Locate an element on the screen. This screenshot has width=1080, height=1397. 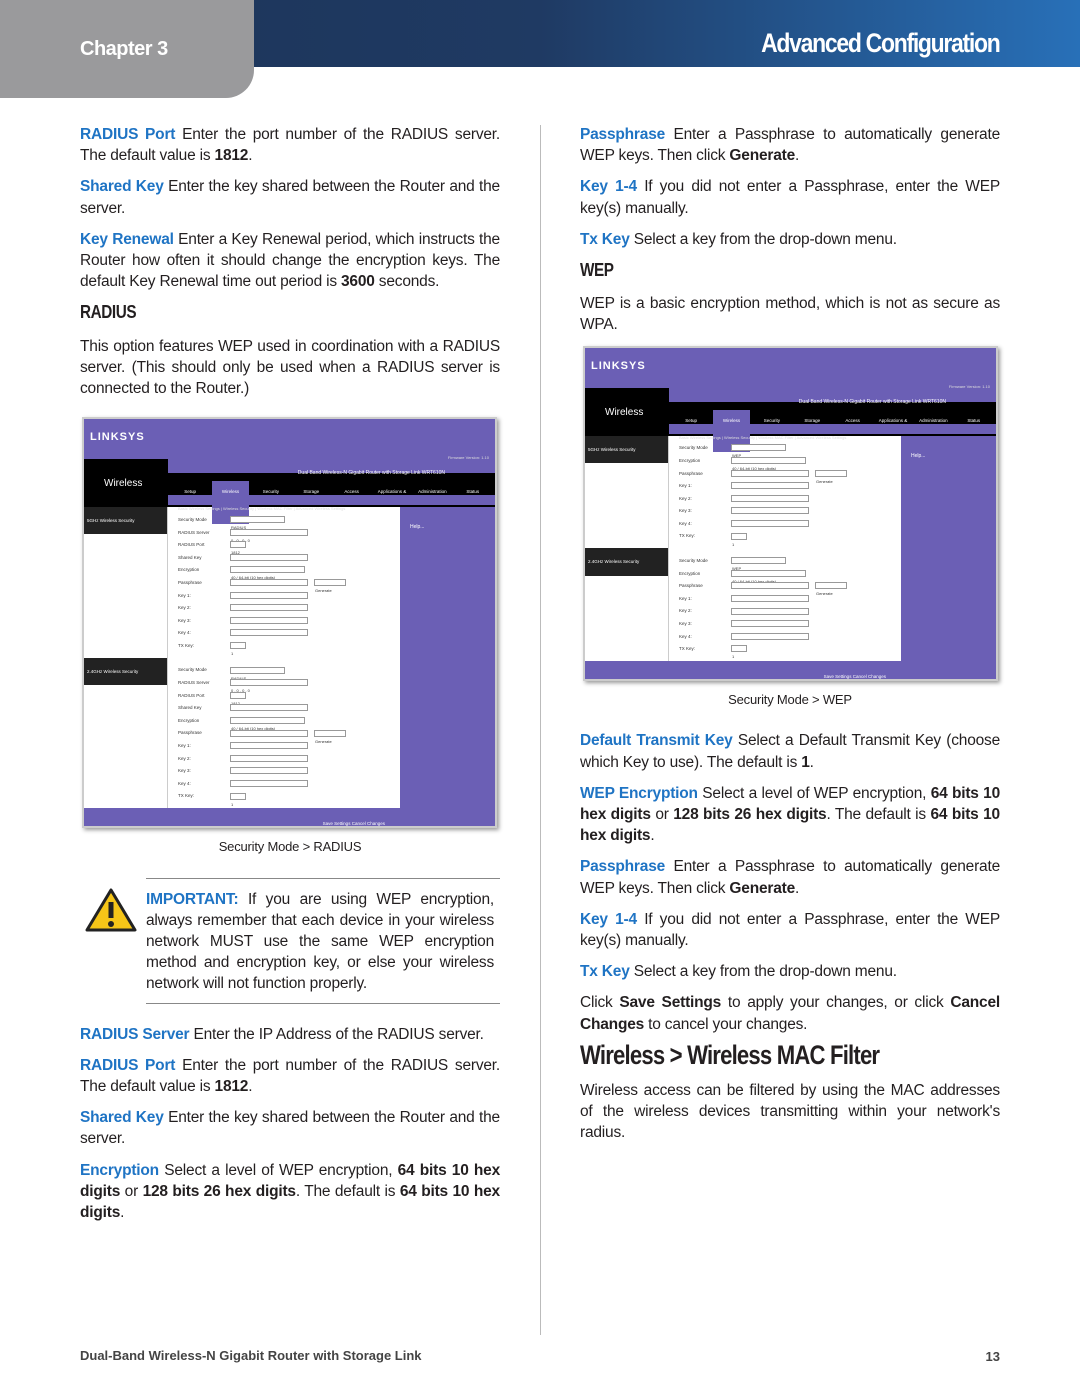
text-run: seconds. is located at coordinates (407, 282).